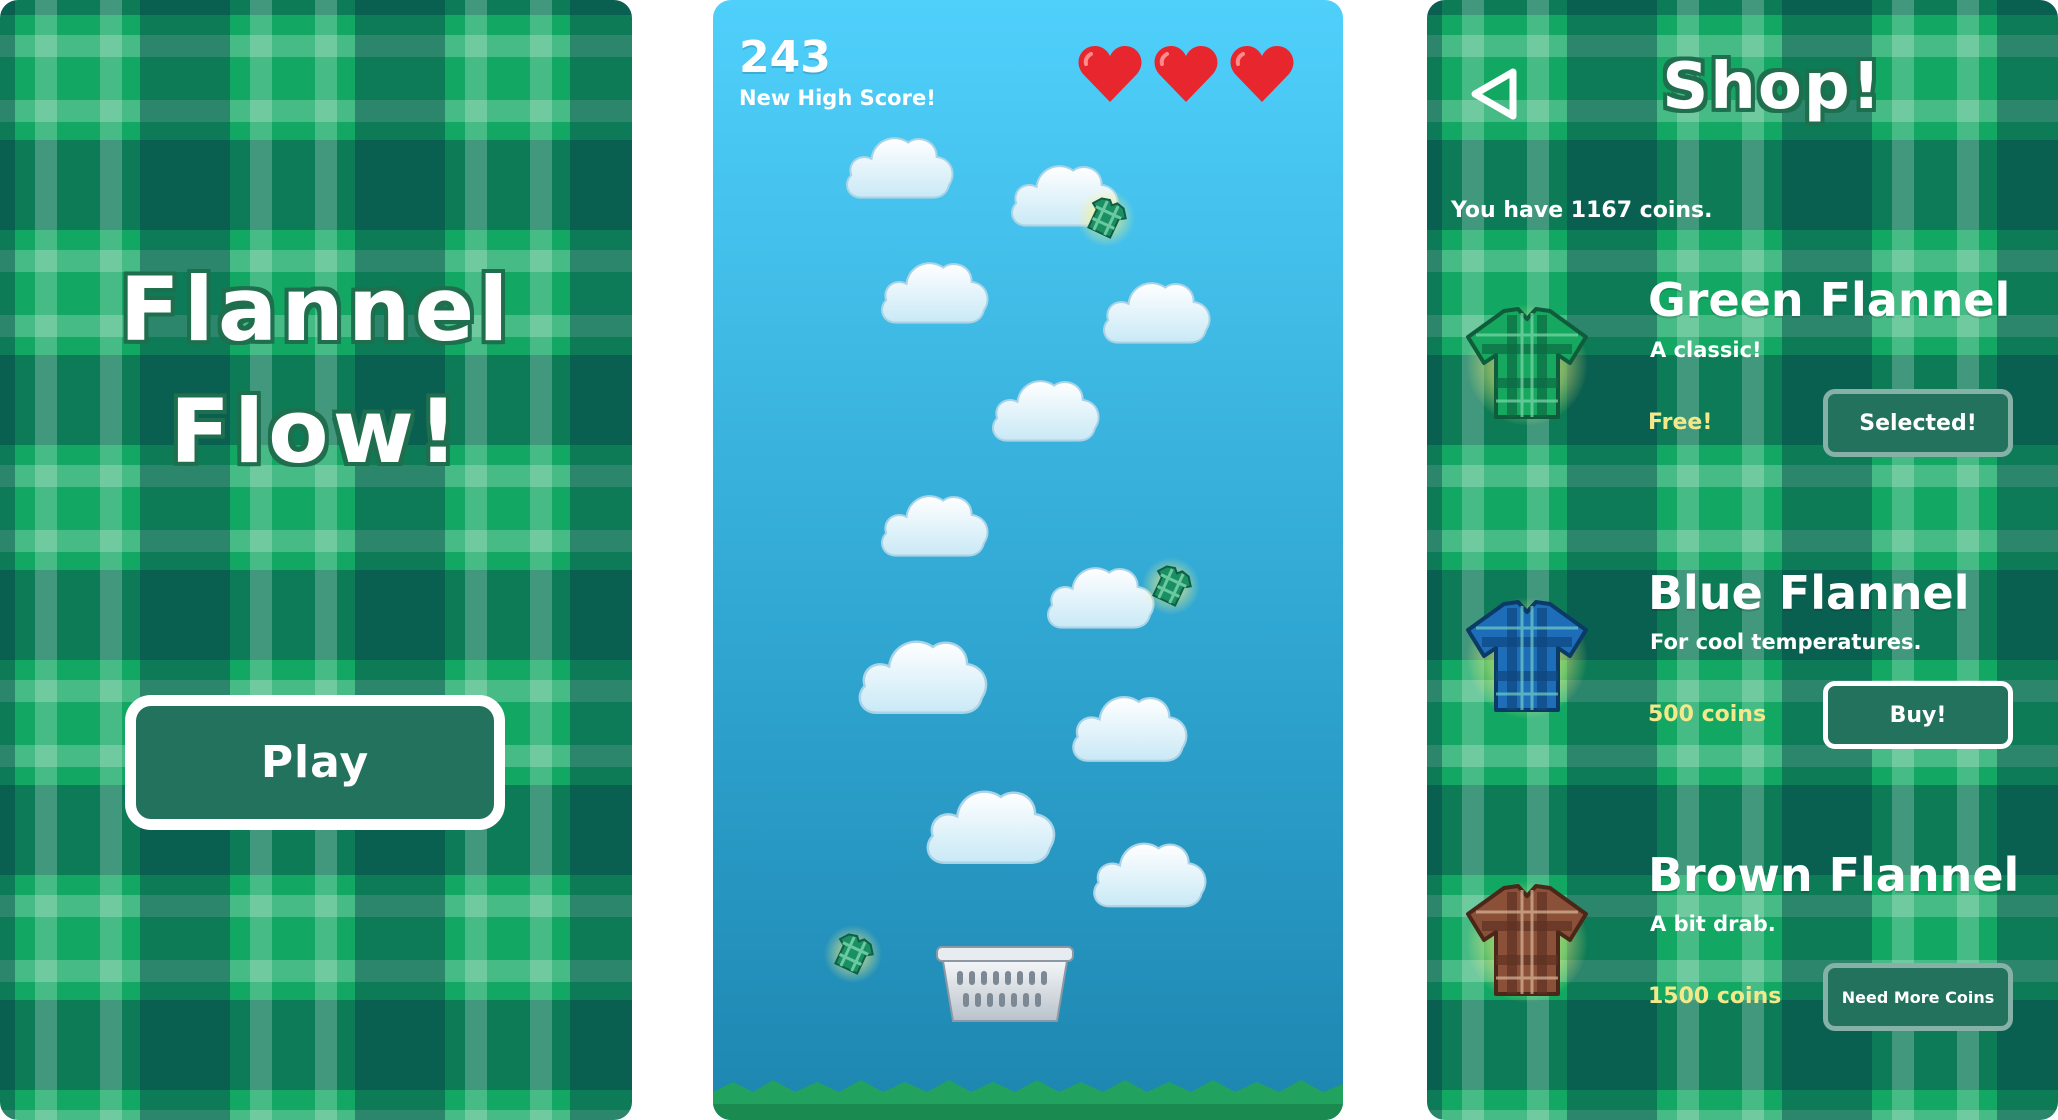  What do you see at coordinates (837, 98) in the screenshot?
I see `high-score-label: New High Score!` at bounding box center [837, 98].